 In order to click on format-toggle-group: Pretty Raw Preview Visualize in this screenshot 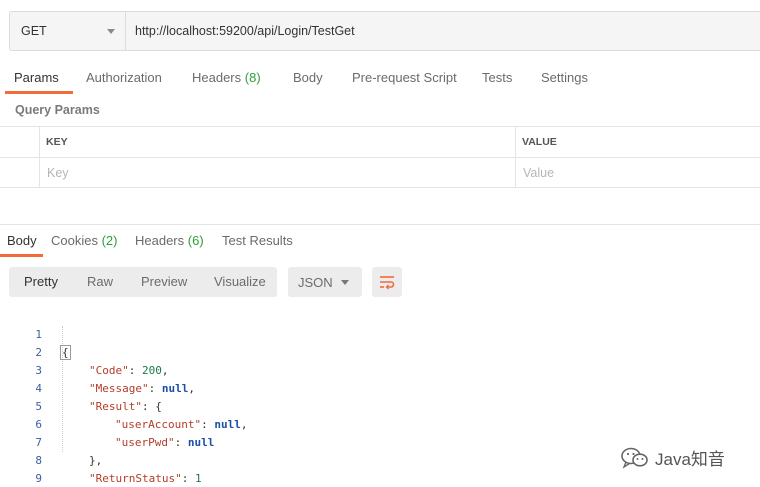, I will do `click(143, 282)`.